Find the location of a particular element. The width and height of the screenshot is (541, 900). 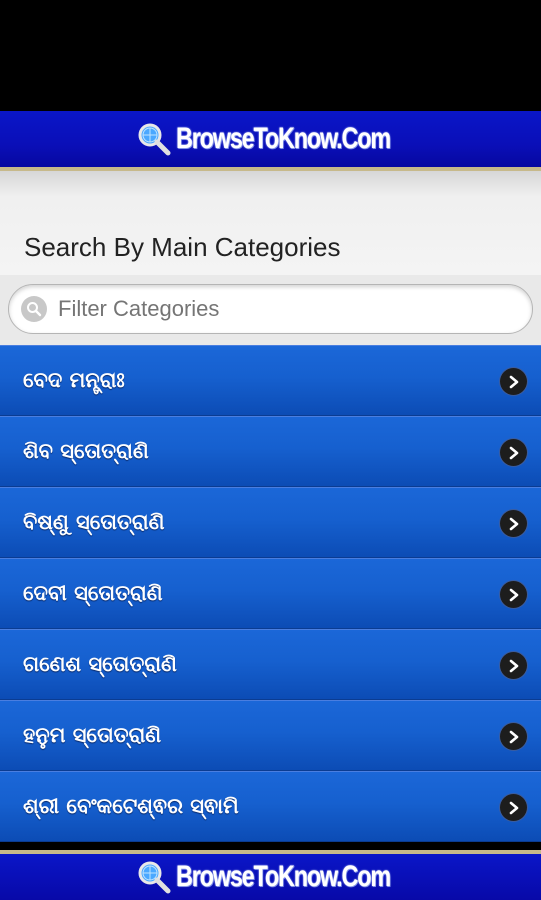

category-label: ବେଦ ମନ୍ତ୍ରାଃ is located at coordinates (74, 380).